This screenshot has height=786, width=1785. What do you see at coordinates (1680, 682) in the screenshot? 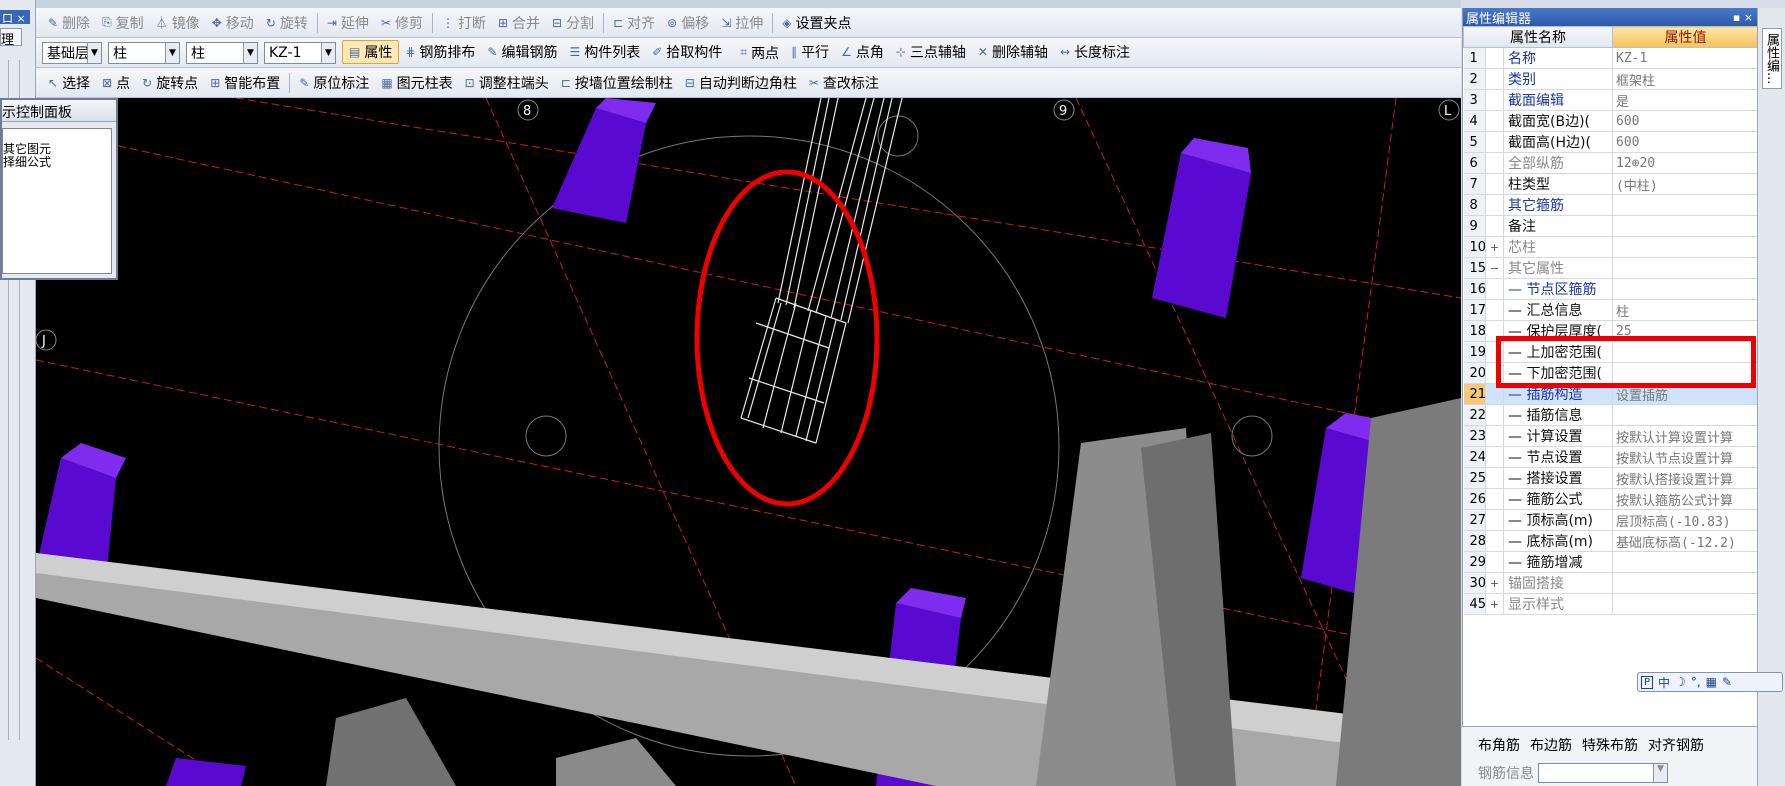
I see `ime-moon-icon: ☽` at bounding box center [1680, 682].